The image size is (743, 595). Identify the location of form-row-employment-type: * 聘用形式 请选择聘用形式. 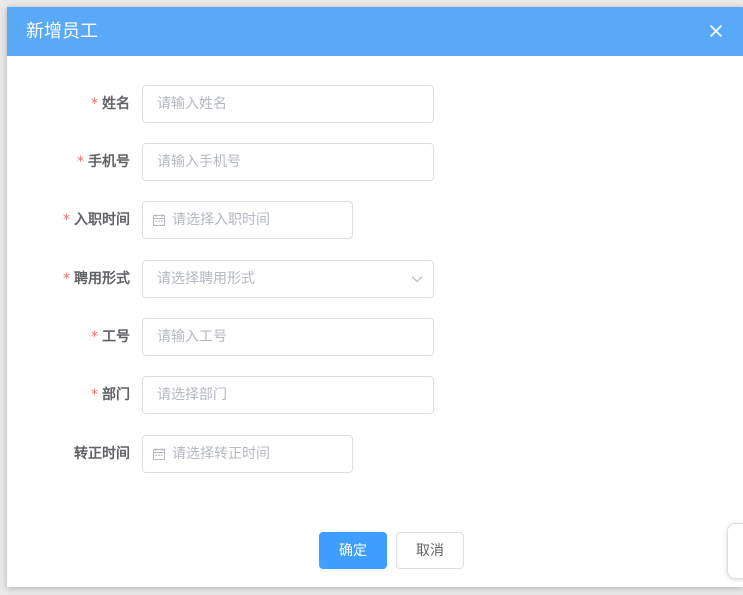
(375, 279).